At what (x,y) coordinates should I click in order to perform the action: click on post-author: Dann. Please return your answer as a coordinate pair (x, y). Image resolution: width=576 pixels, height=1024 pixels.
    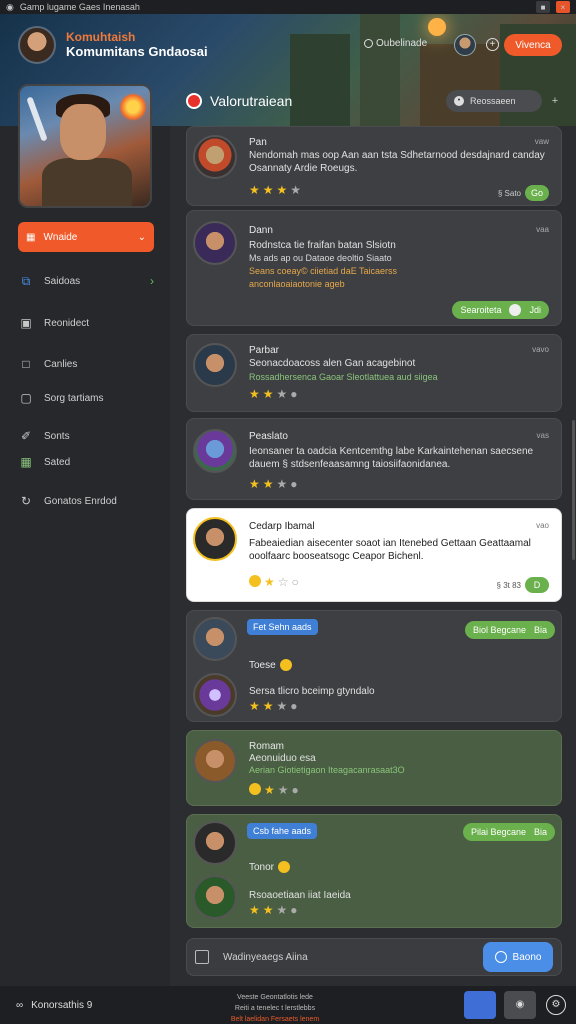
    Looking at the image, I should click on (261, 230).